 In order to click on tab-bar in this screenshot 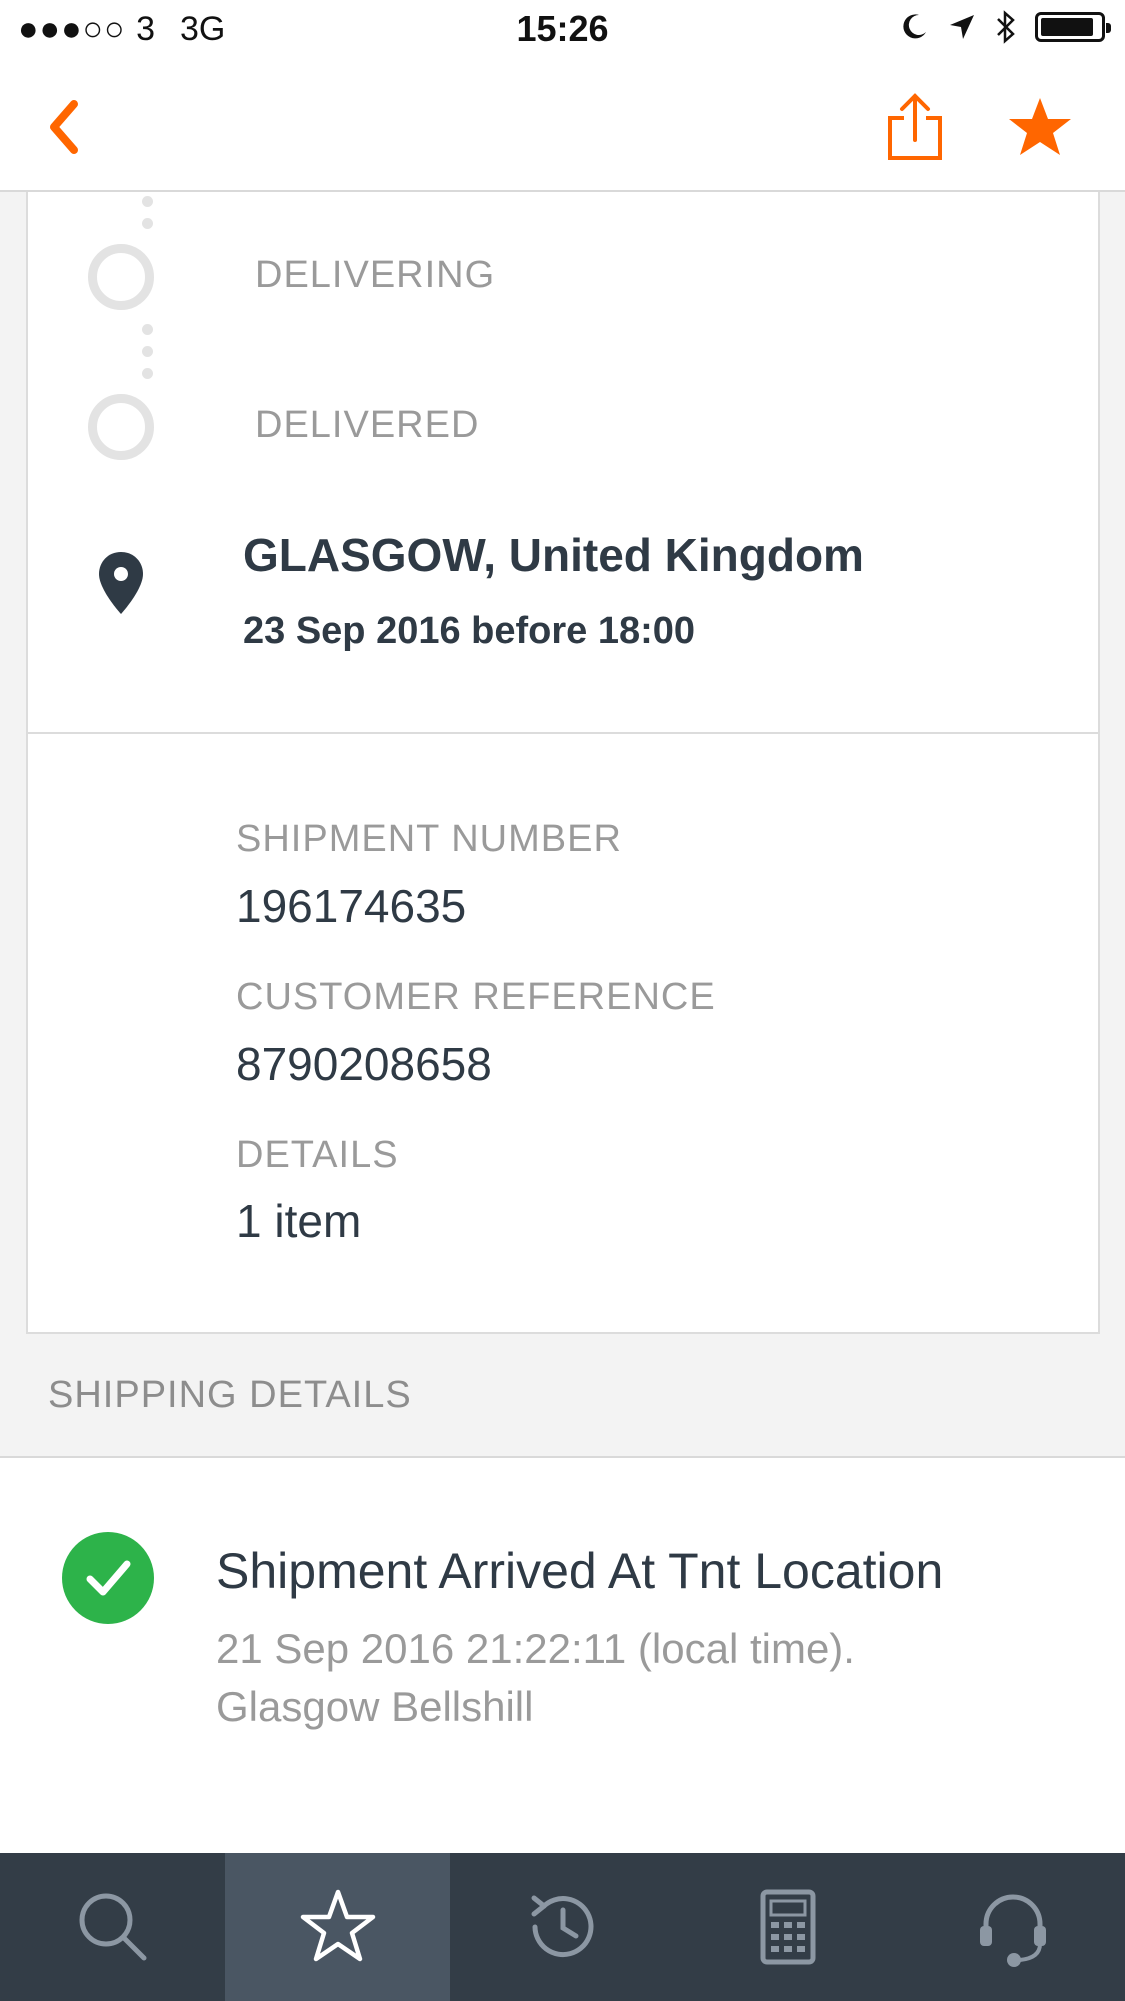, I will do `click(562, 1927)`.